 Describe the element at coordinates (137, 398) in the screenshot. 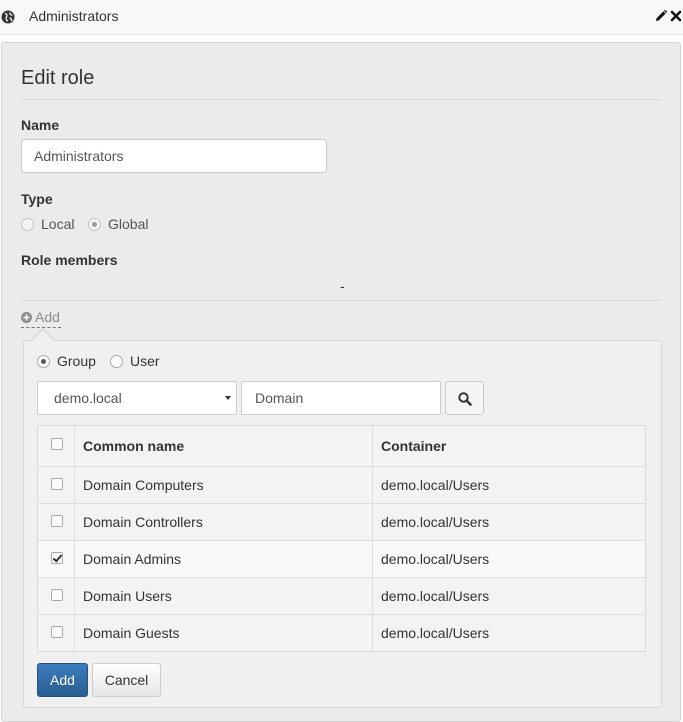

I see `domain-select: demo.local` at that location.